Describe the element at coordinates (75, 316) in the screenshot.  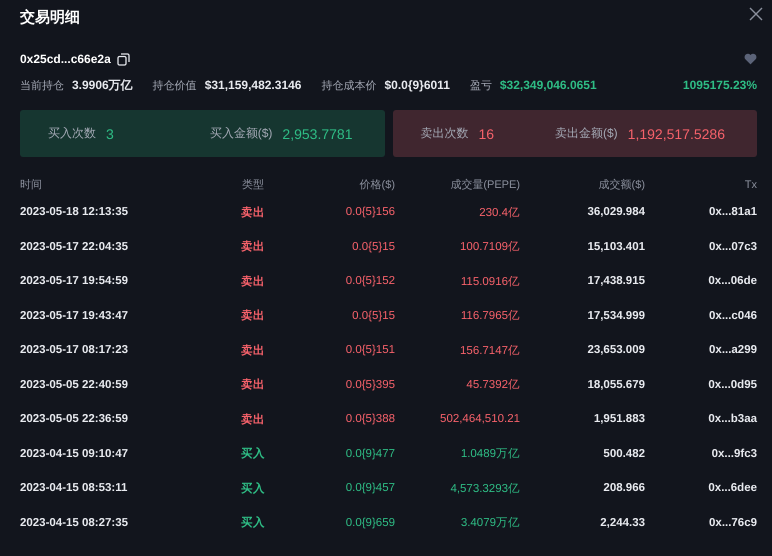
I see `time-cell-text: 2023-05-17 19:43:47` at that location.